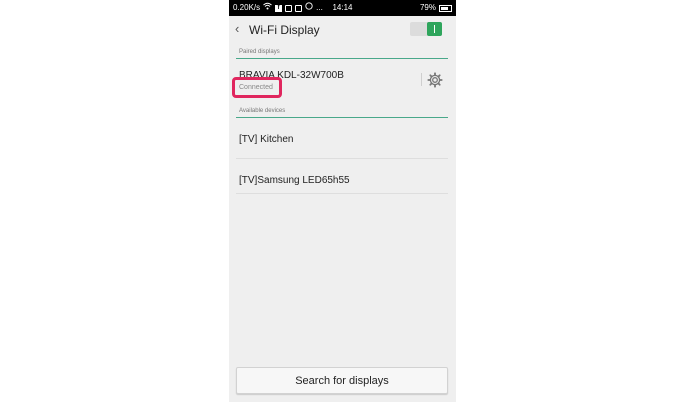  What do you see at coordinates (342, 117) in the screenshot?
I see `available-divider` at bounding box center [342, 117].